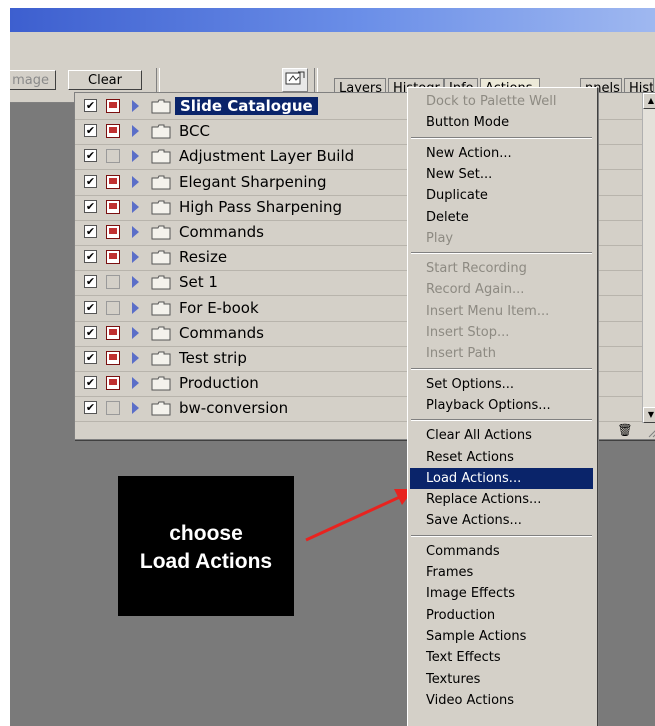 Image resolution: width=655 pixels, height=726 pixels. What do you see at coordinates (491, 101) in the screenshot?
I see `menu-item-dock-to-palette-well: Dock to Palette Well` at bounding box center [491, 101].